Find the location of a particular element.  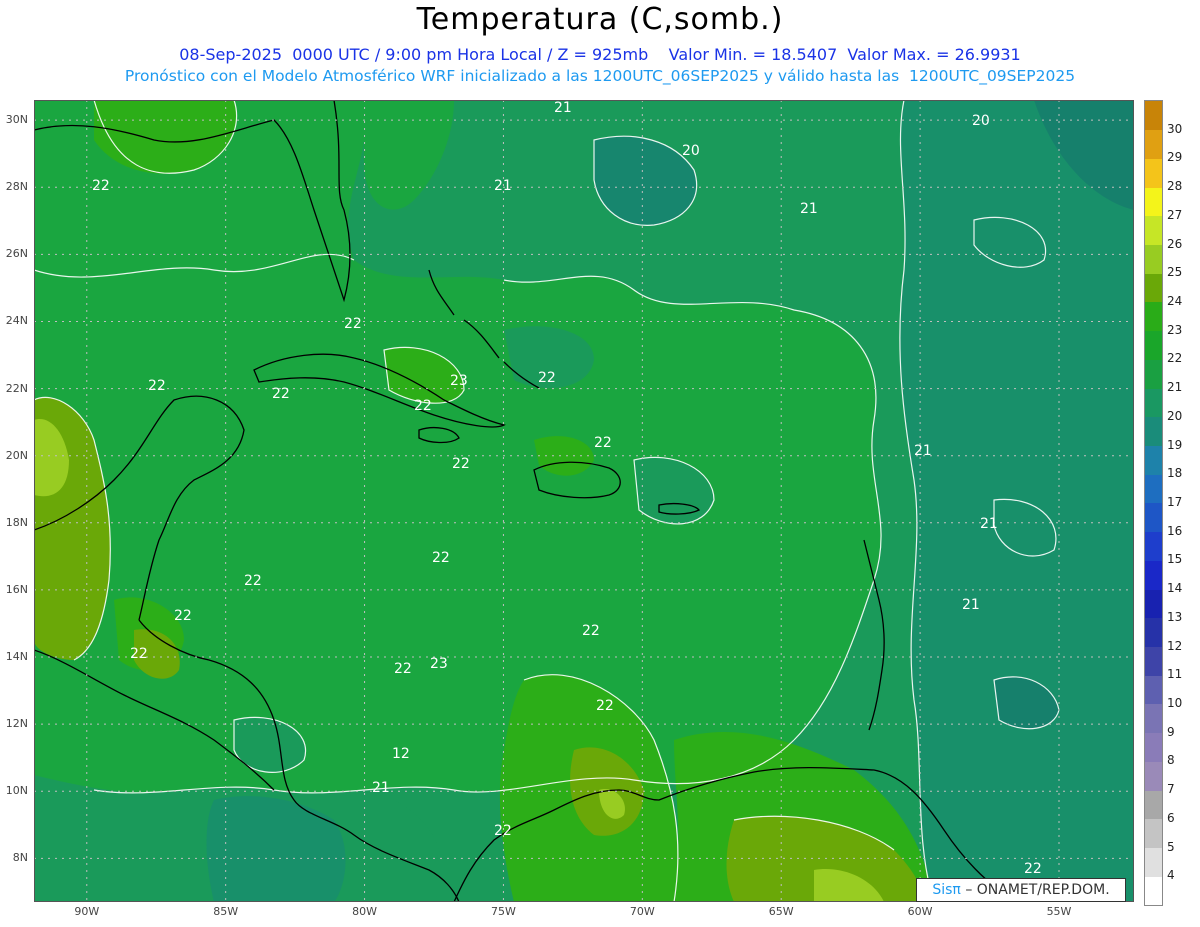

lat-label: 26N is located at coordinates (16, 254).